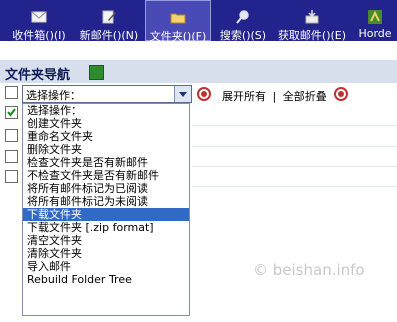 This screenshot has height=322, width=397. I want to click on dropdown-option: 不检查文件夹是否有新邮件, so click(106, 175).